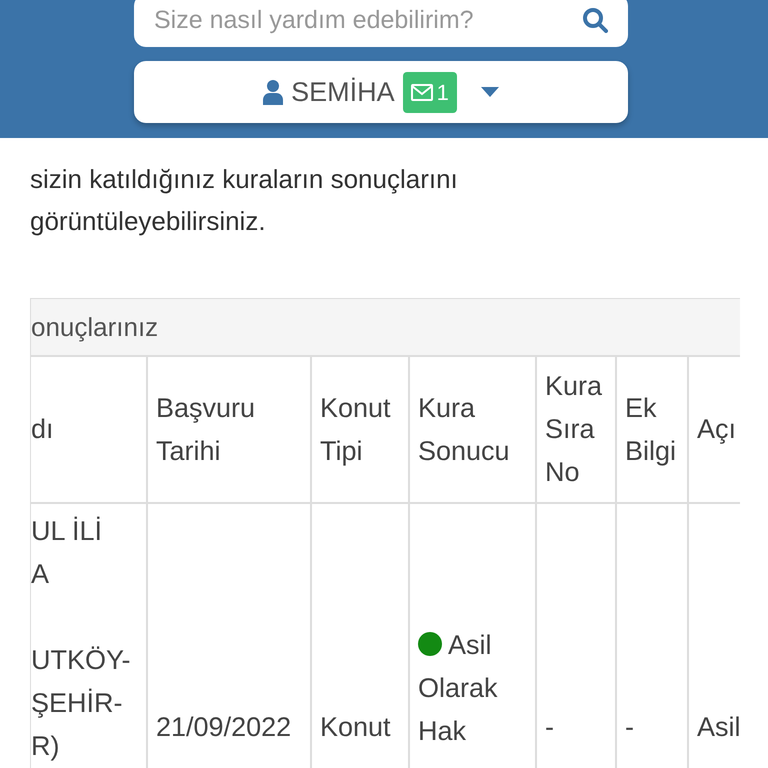 This screenshot has width=768, height=768. Describe the element at coordinates (89, 430) in the screenshot. I see `column-header: dı` at that location.